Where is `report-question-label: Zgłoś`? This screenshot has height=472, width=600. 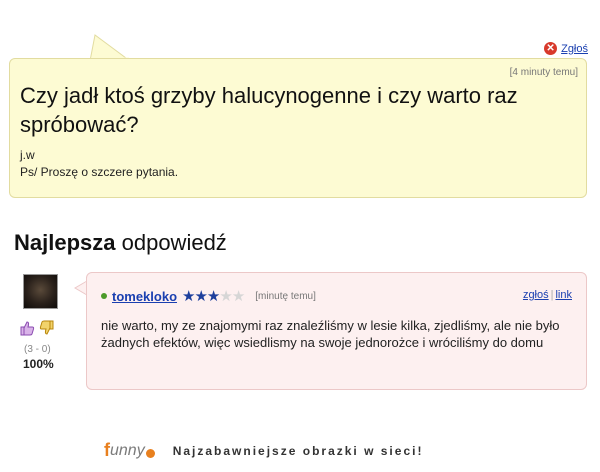 report-question-label: Zgłoś is located at coordinates (574, 49).